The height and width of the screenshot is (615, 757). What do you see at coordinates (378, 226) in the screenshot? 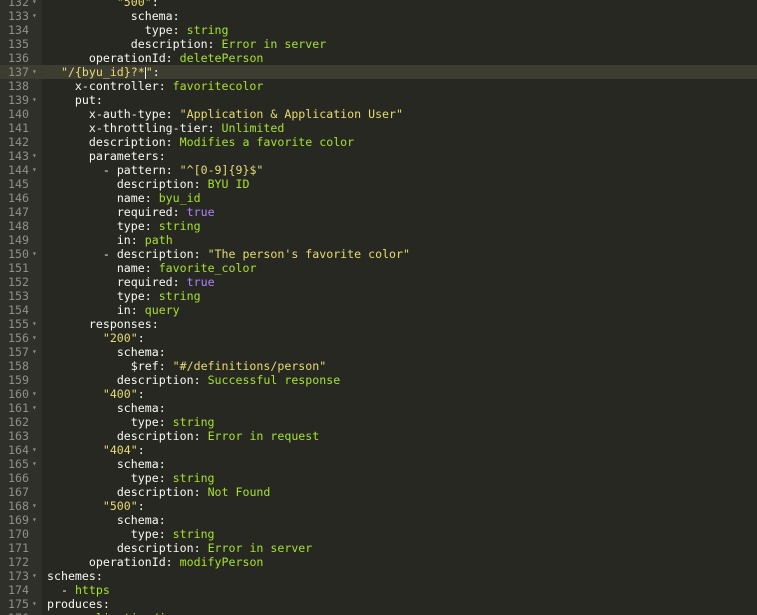
I see `code-line-148: 148 type: string` at bounding box center [378, 226].